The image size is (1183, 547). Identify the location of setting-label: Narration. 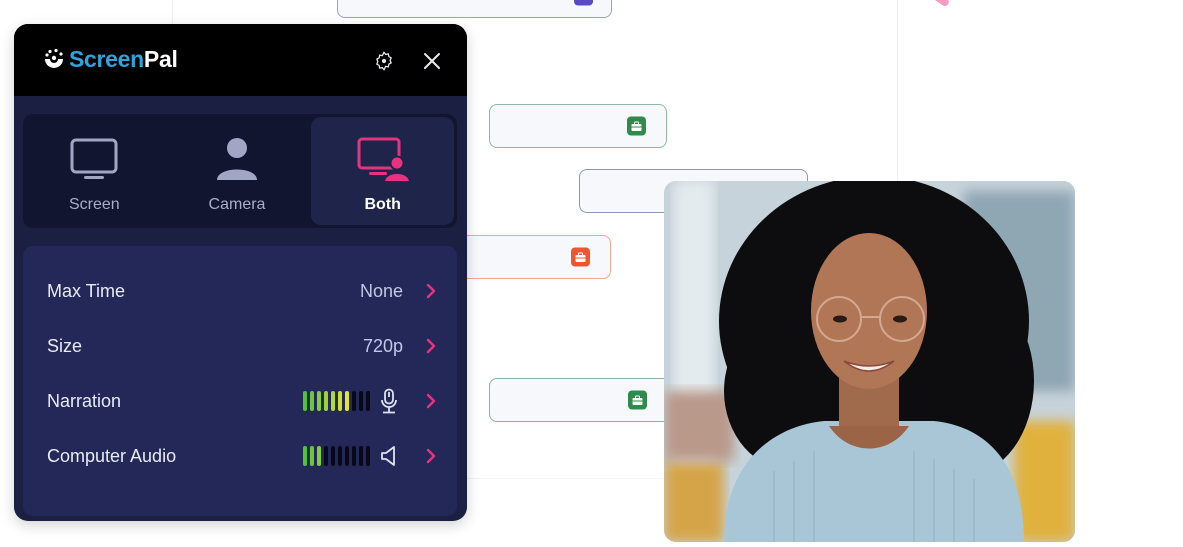
(84, 400).